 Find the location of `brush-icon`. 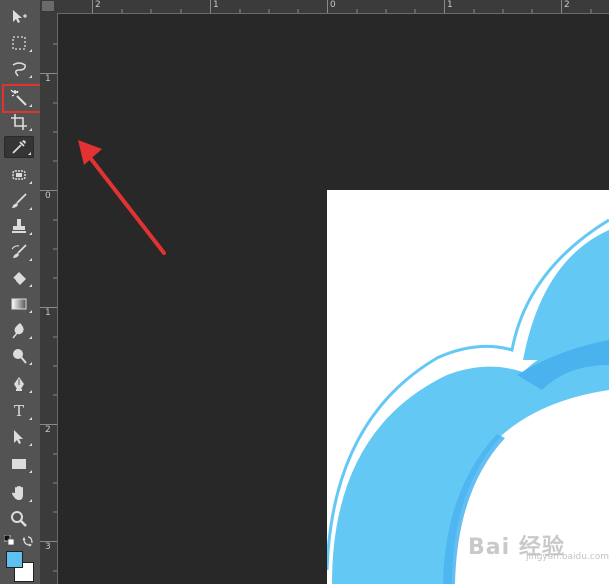

brush-icon is located at coordinates (19, 200).